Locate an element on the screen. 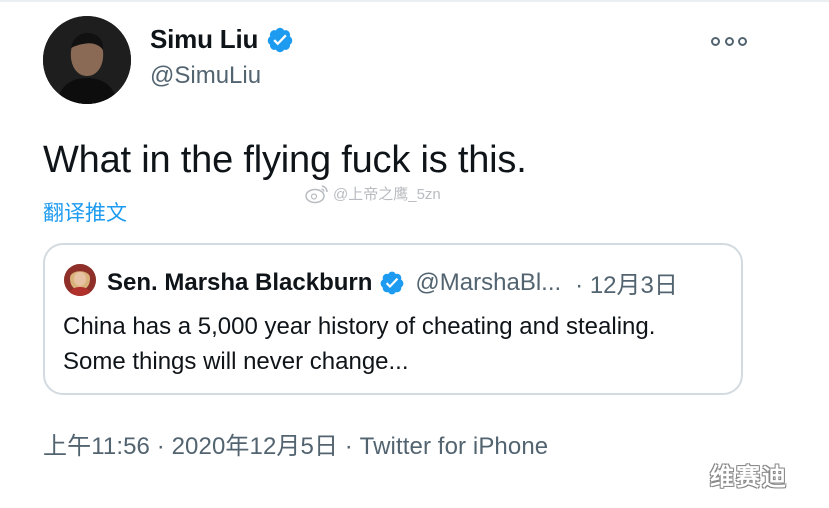  translate-tweet-link: 翻译推文 is located at coordinates (85, 212).